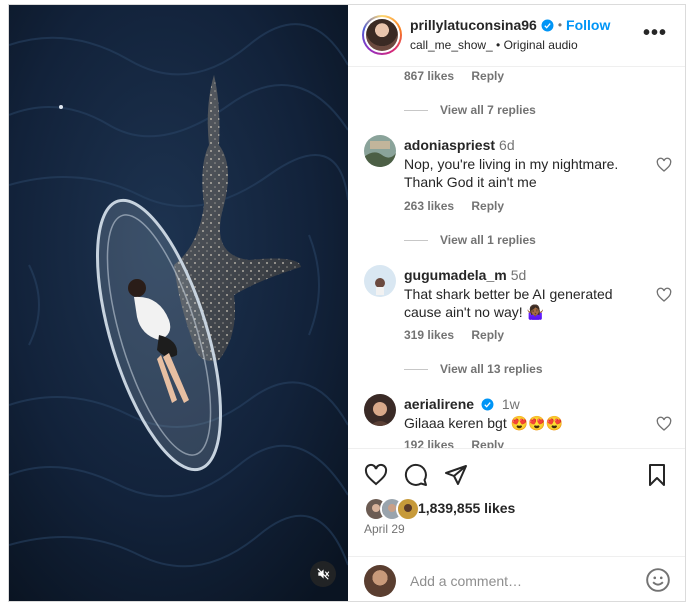  I want to click on post-actions: 1,839,855 likes April 29, so click(516, 524).